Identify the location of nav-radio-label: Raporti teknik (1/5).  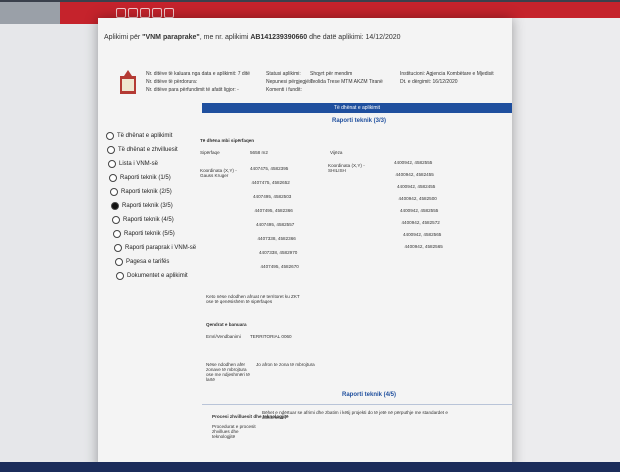
(145, 178).